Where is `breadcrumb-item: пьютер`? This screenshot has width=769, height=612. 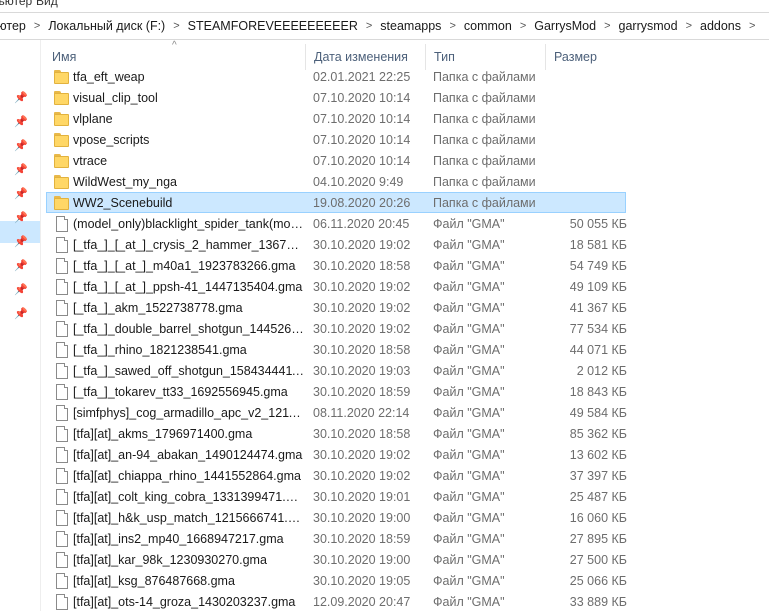
breadcrumb-item: пьютер is located at coordinates (15, 26).